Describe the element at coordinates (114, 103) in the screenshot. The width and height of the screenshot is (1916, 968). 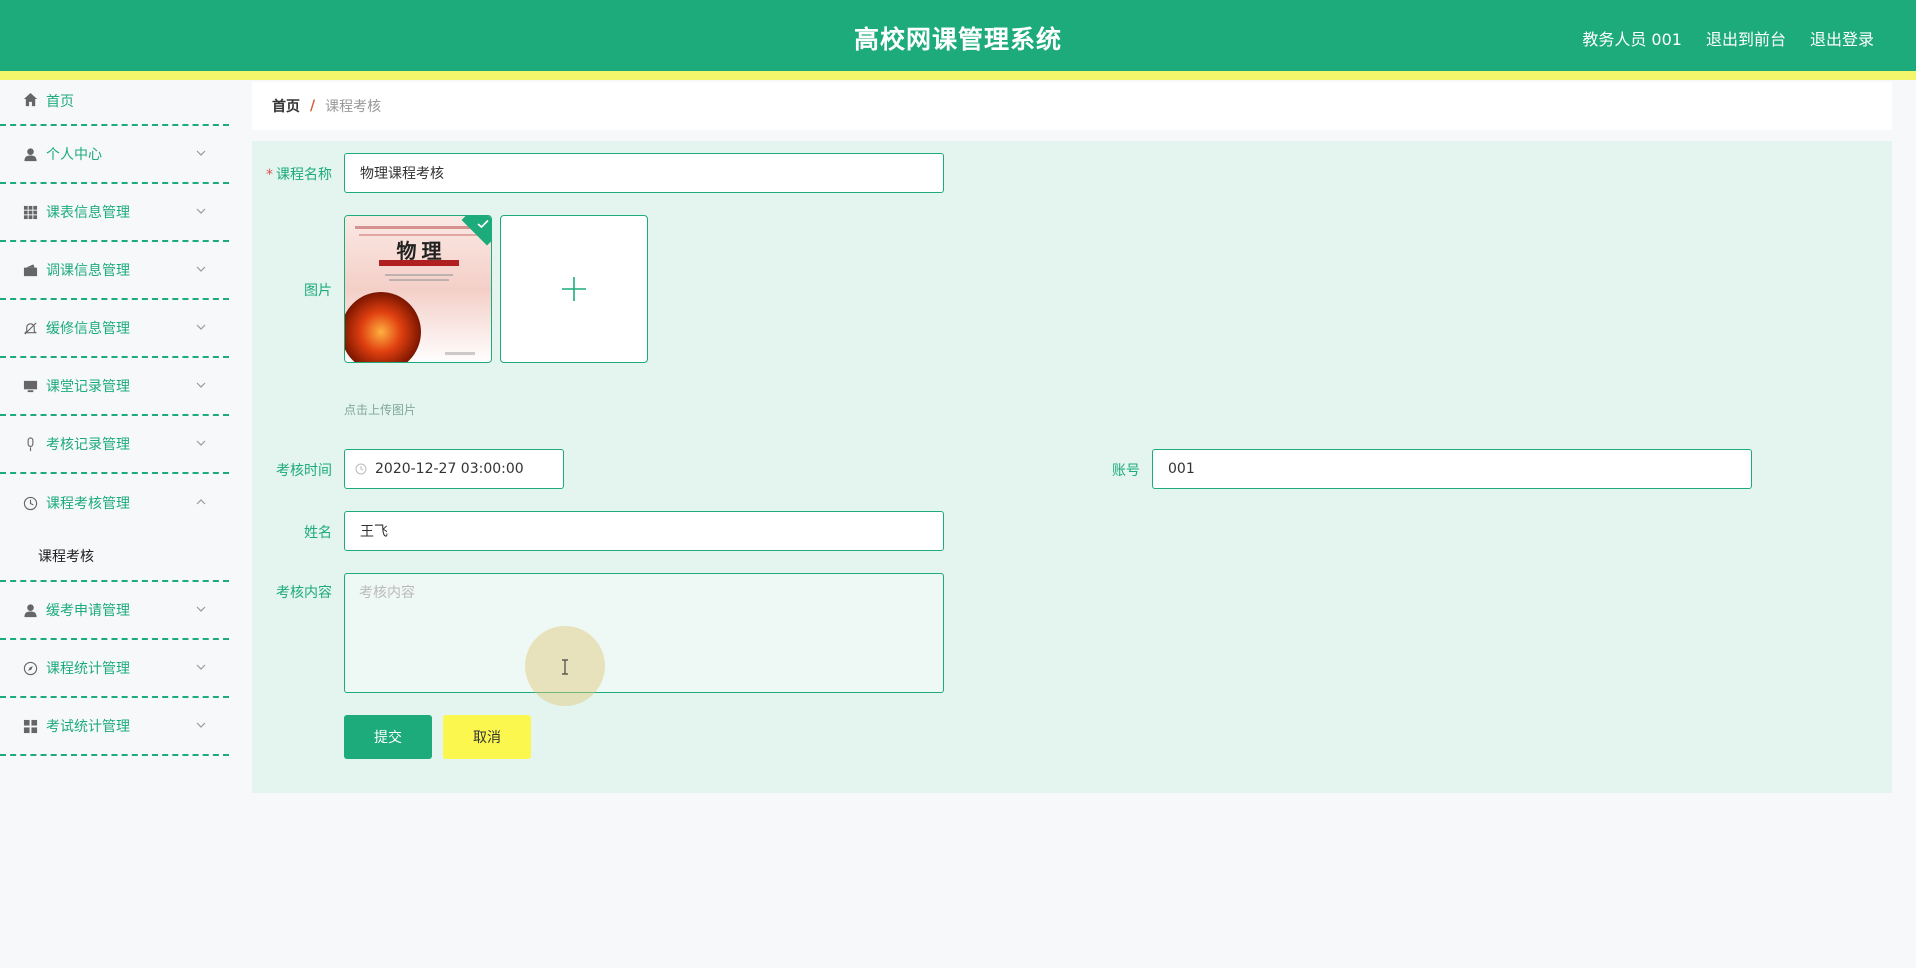
I see `sidebar-item-home: 首页` at that location.